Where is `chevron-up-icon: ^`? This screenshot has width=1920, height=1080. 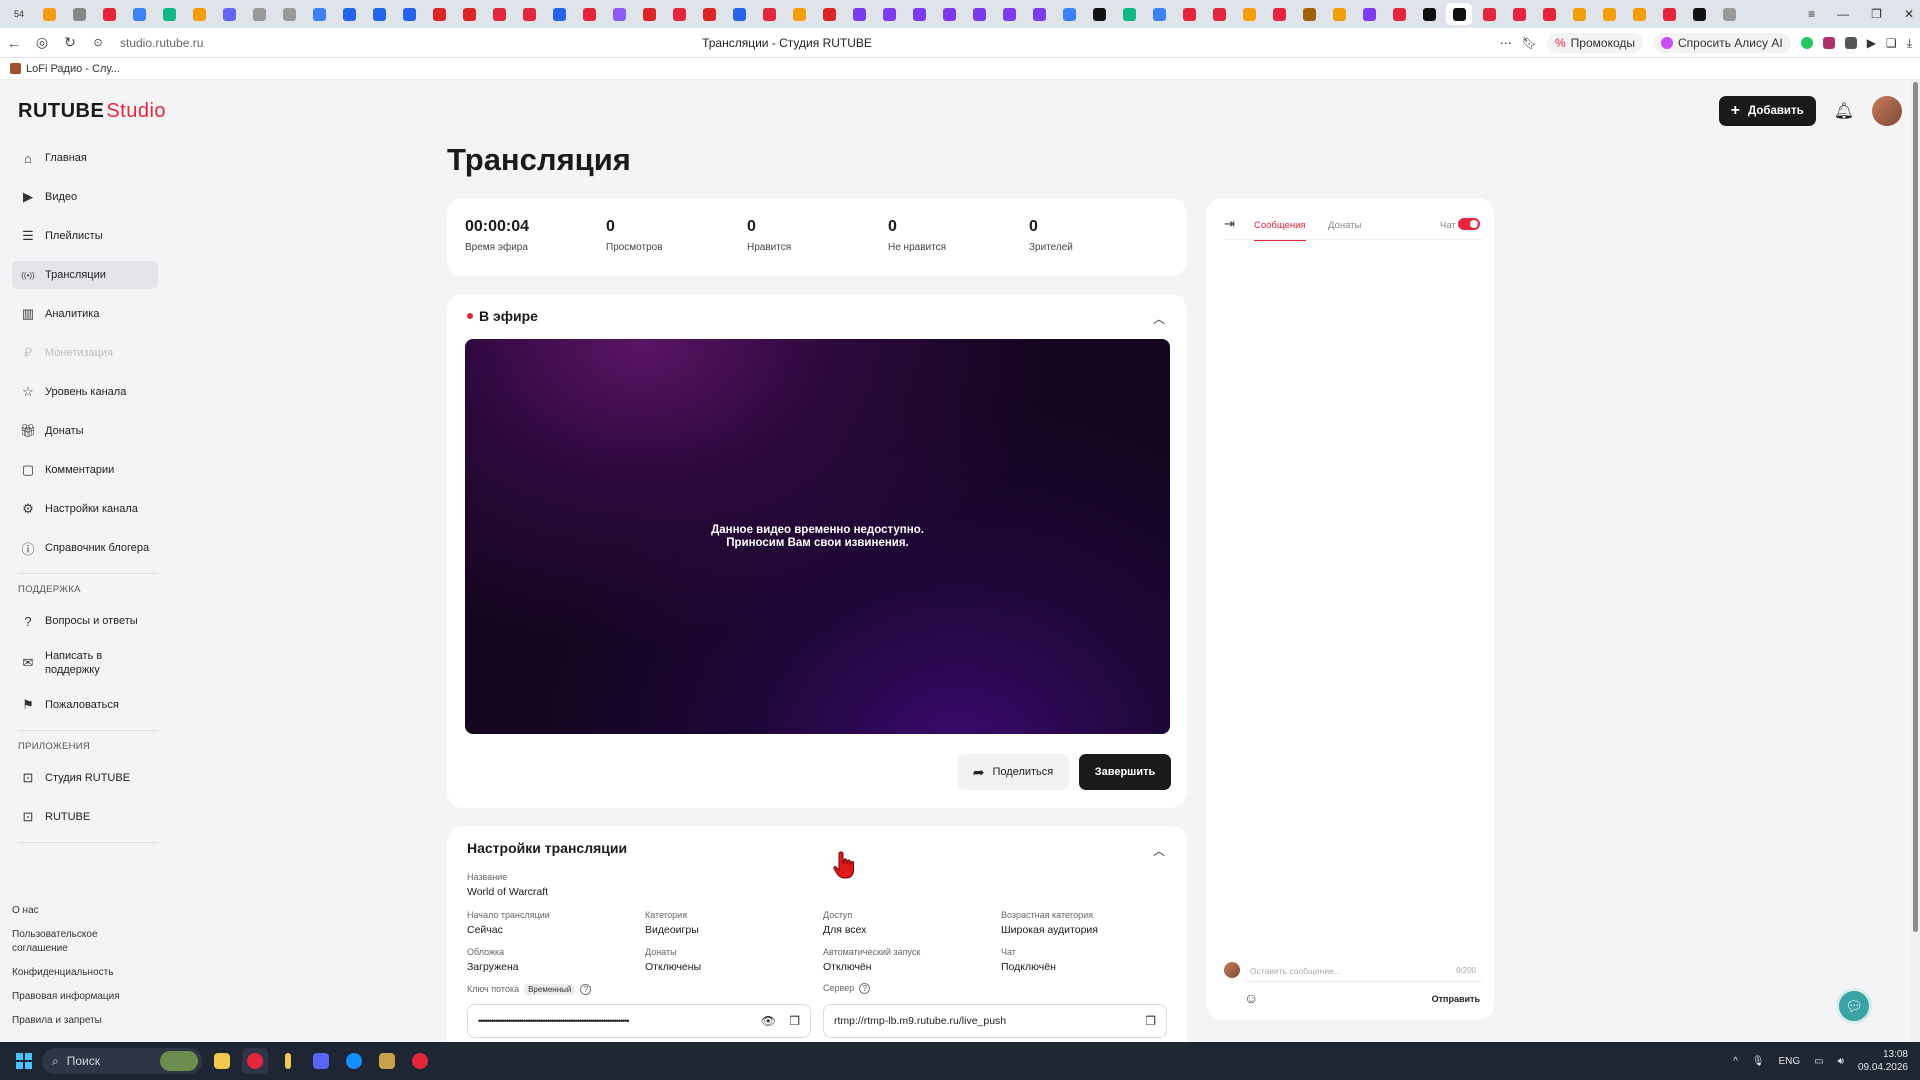
chevron-up-icon: ^ is located at coordinates (1735, 1061).